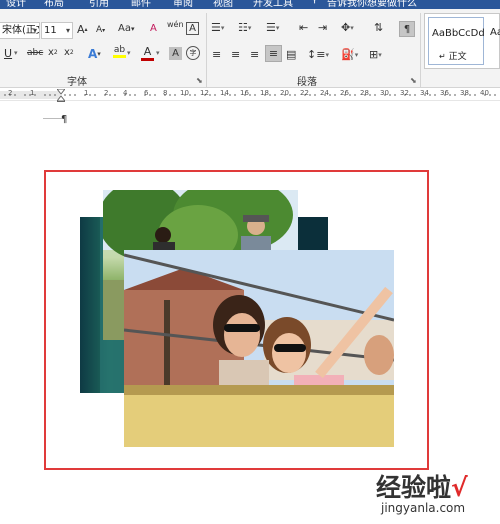  I want to click on grow-font-button: A ▴, so click(82, 29).